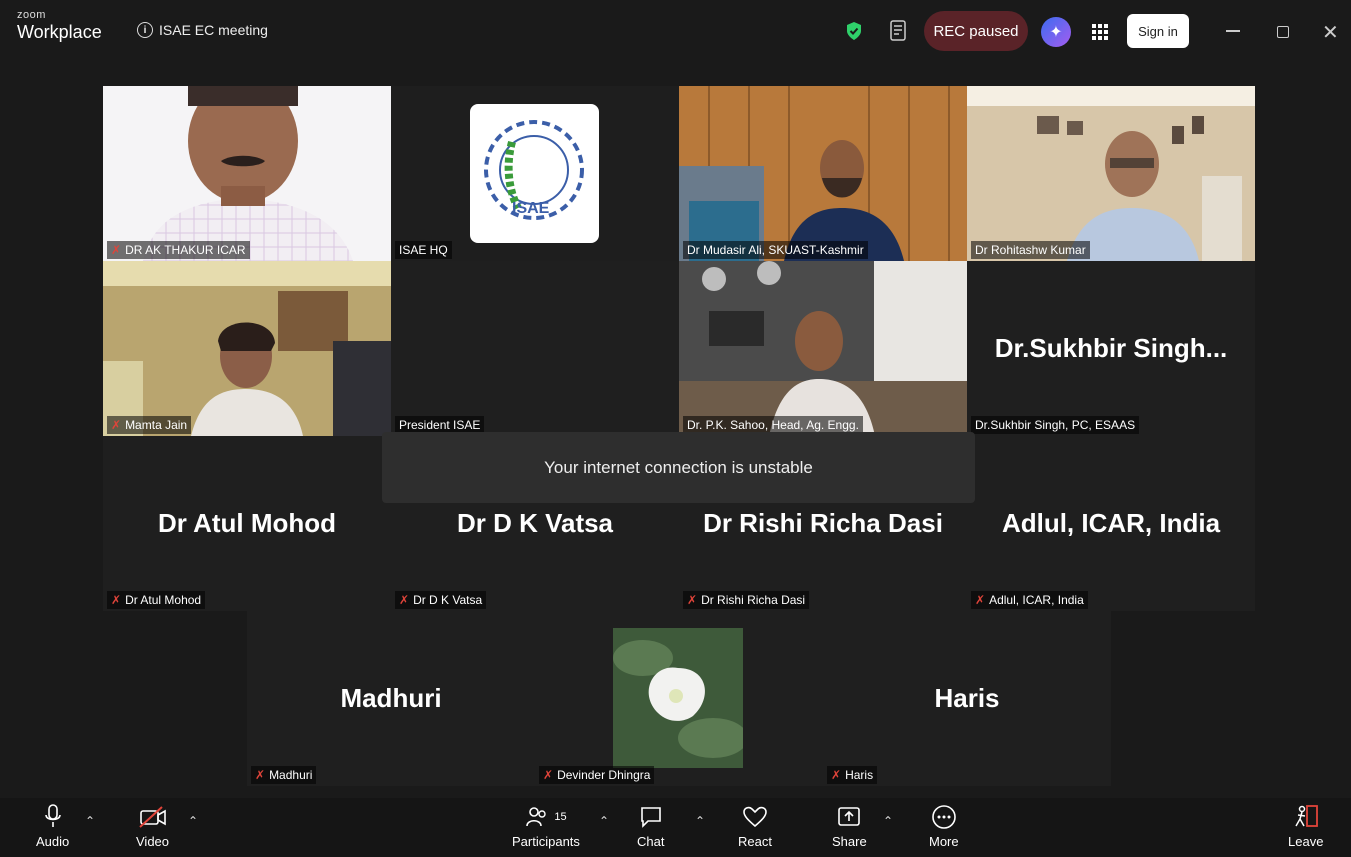  What do you see at coordinates (448, 600) in the screenshot?
I see `participant-name: Dr D K Vatsa` at bounding box center [448, 600].